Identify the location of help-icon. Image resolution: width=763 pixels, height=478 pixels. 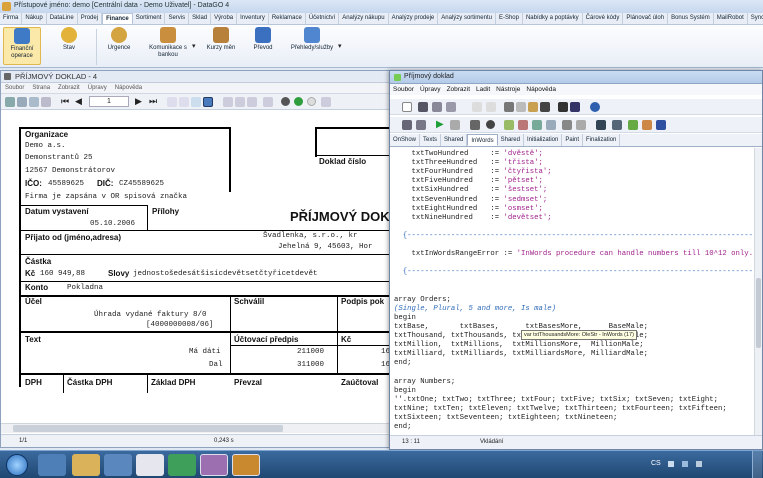
(595, 107).